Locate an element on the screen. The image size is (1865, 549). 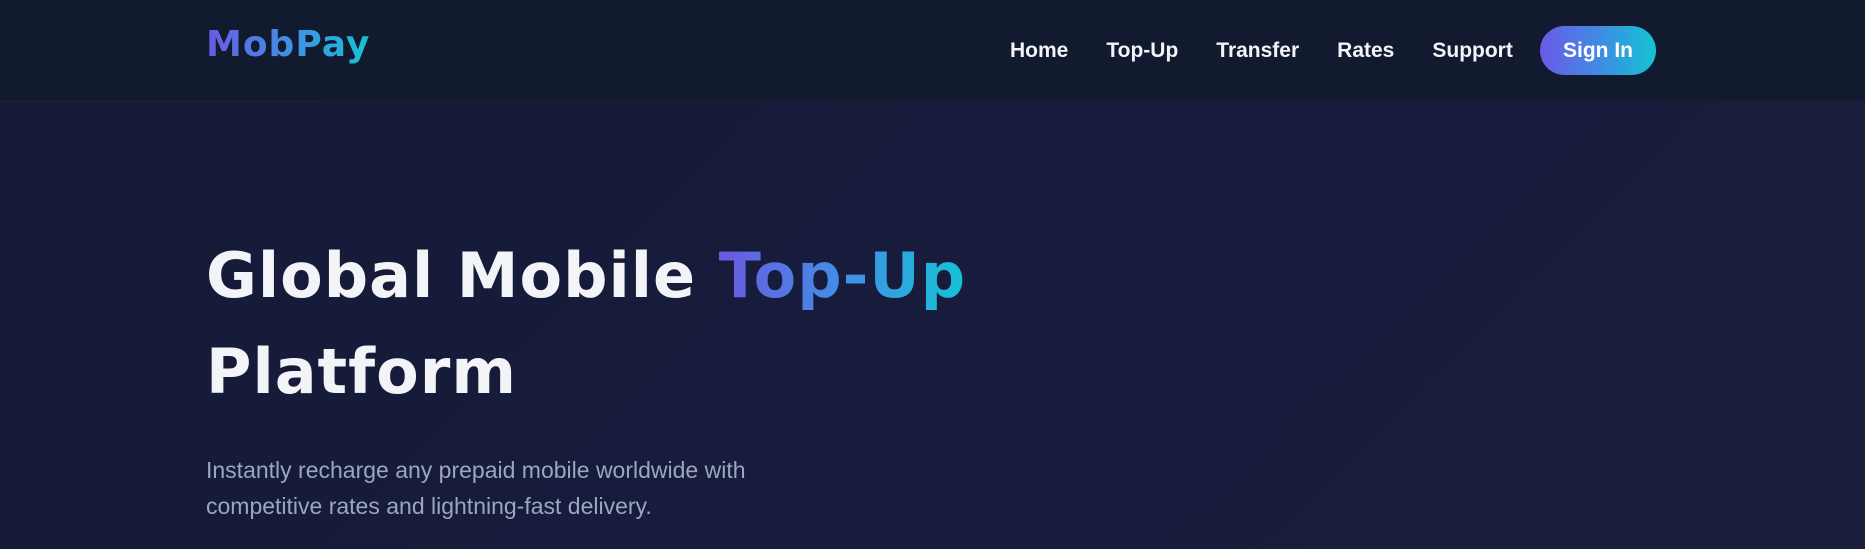
main-nav: Home Top-Up Transfer Rates Support is located at coordinates (1280, 51).